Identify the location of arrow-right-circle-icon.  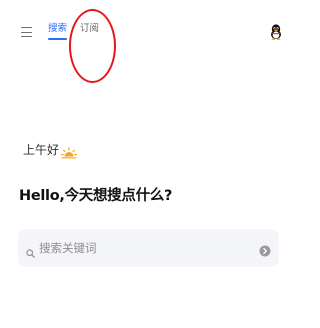
(265, 249).